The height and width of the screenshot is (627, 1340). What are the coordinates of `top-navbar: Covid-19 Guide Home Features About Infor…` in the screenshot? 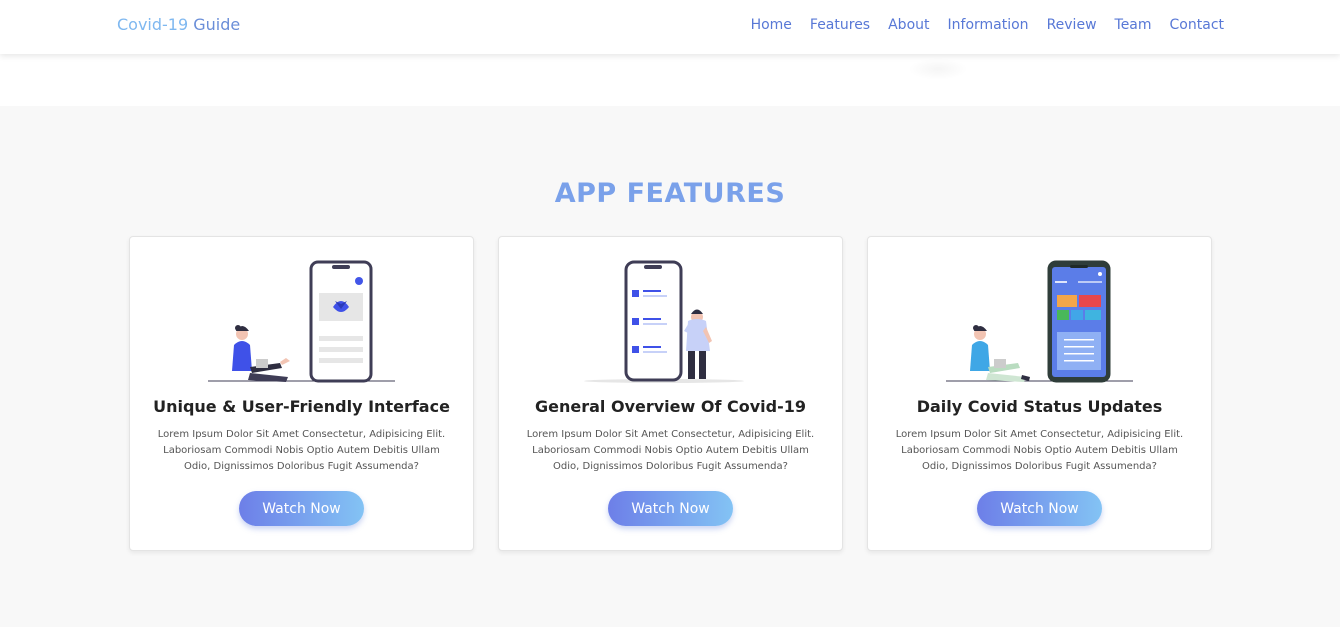 It's located at (670, 27).